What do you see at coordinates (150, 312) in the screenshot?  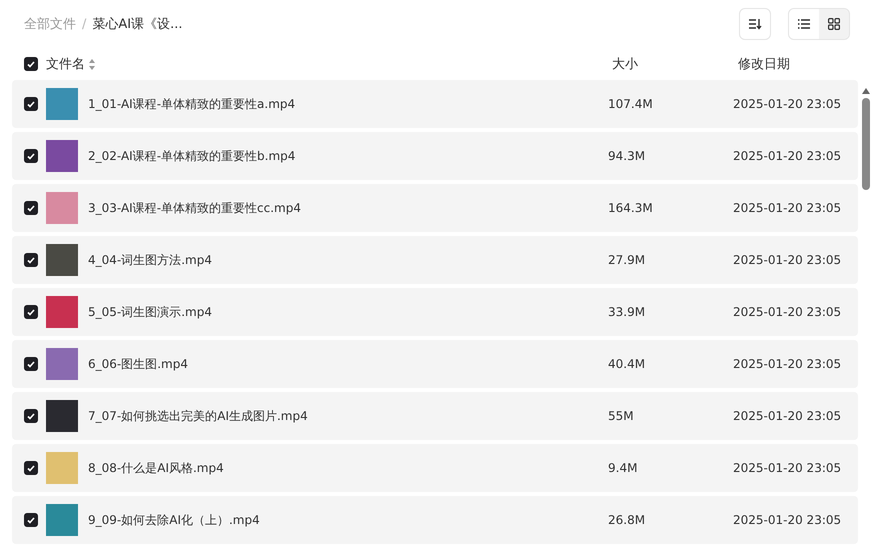 I see `file-name: 5_05-词生图演示.mp4` at bounding box center [150, 312].